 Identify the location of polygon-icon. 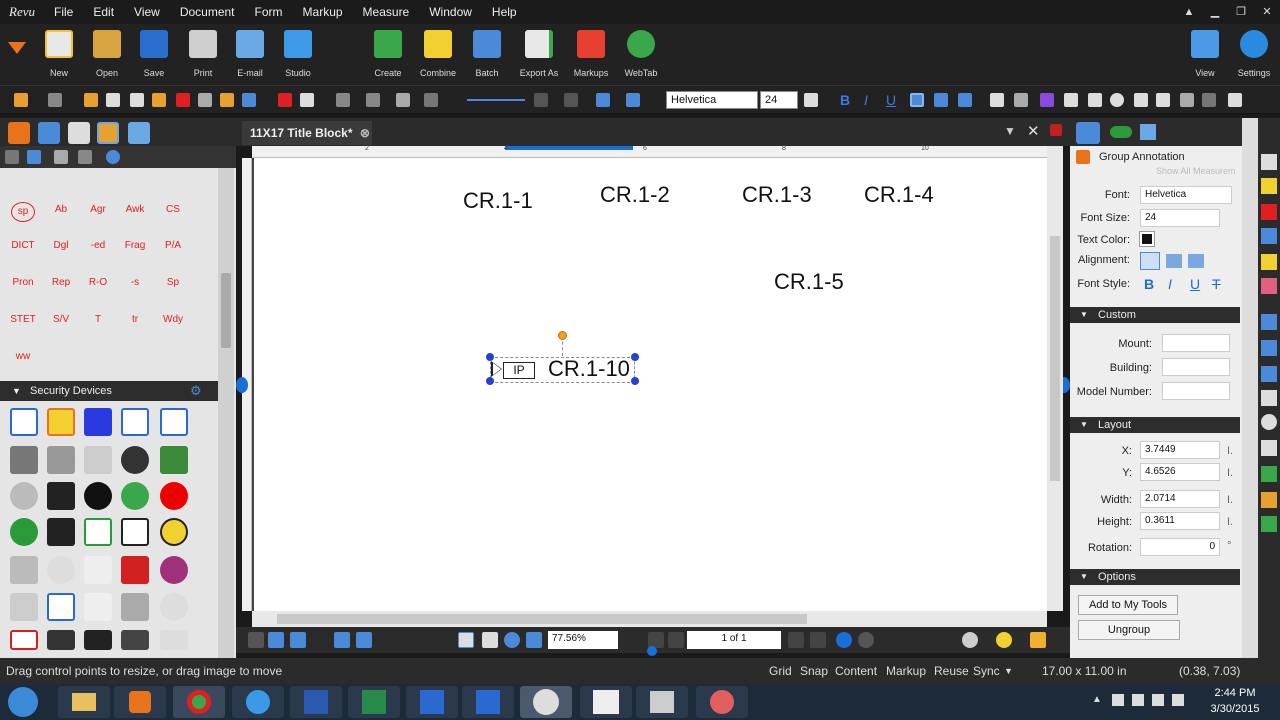
(1269, 448).